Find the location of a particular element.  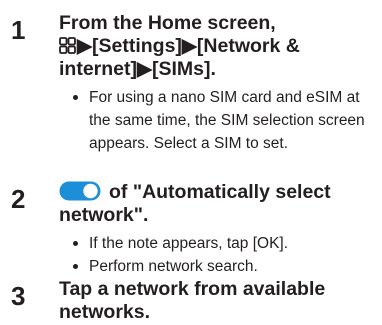

step-number: 1 is located at coordinates (18, 30).